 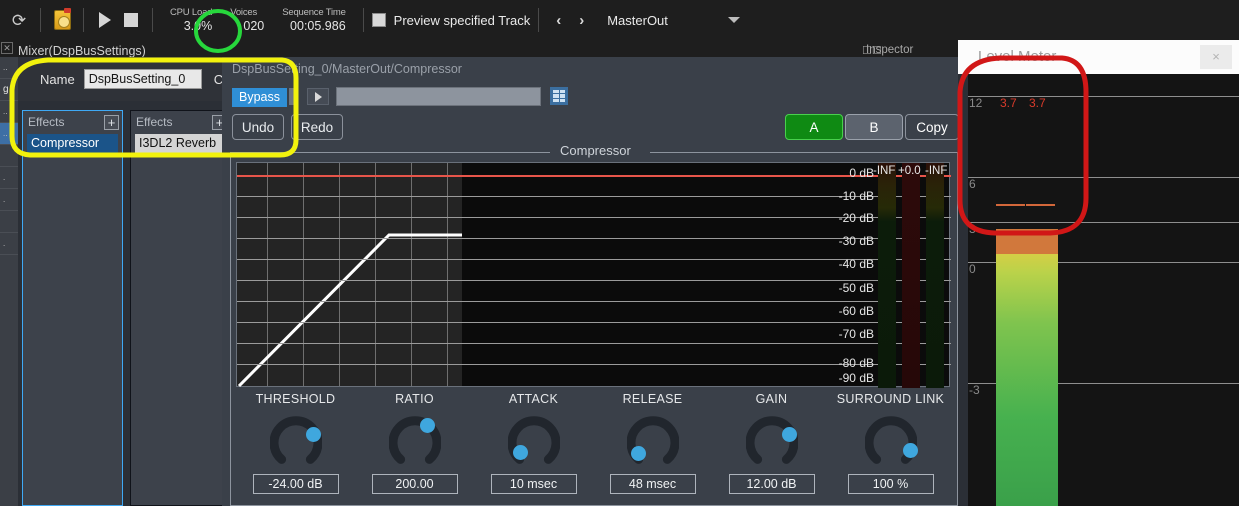 I want to click on meter-label-left: -INF, so click(x=884, y=171).